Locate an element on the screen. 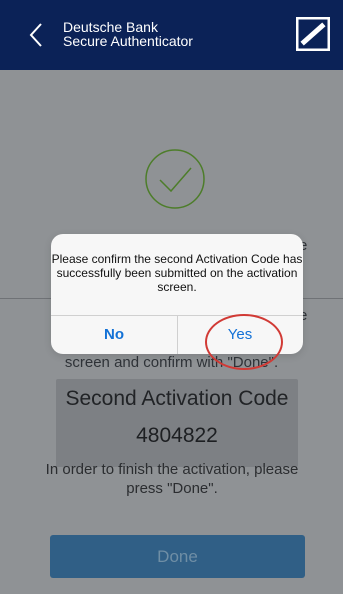 This screenshot has height=594, width=343. app-header: Deutsche Bank Secure Authenticator is located at coordinates (171, 35).